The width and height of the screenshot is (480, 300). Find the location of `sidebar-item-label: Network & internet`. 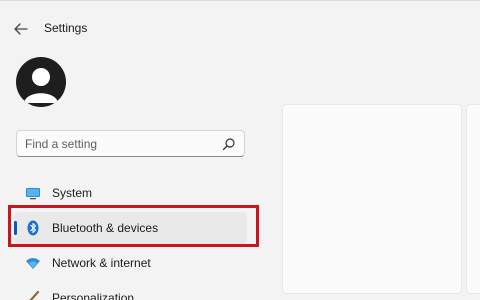

sidebar-item-label: Network & internet is located at coordinates (101, 263).